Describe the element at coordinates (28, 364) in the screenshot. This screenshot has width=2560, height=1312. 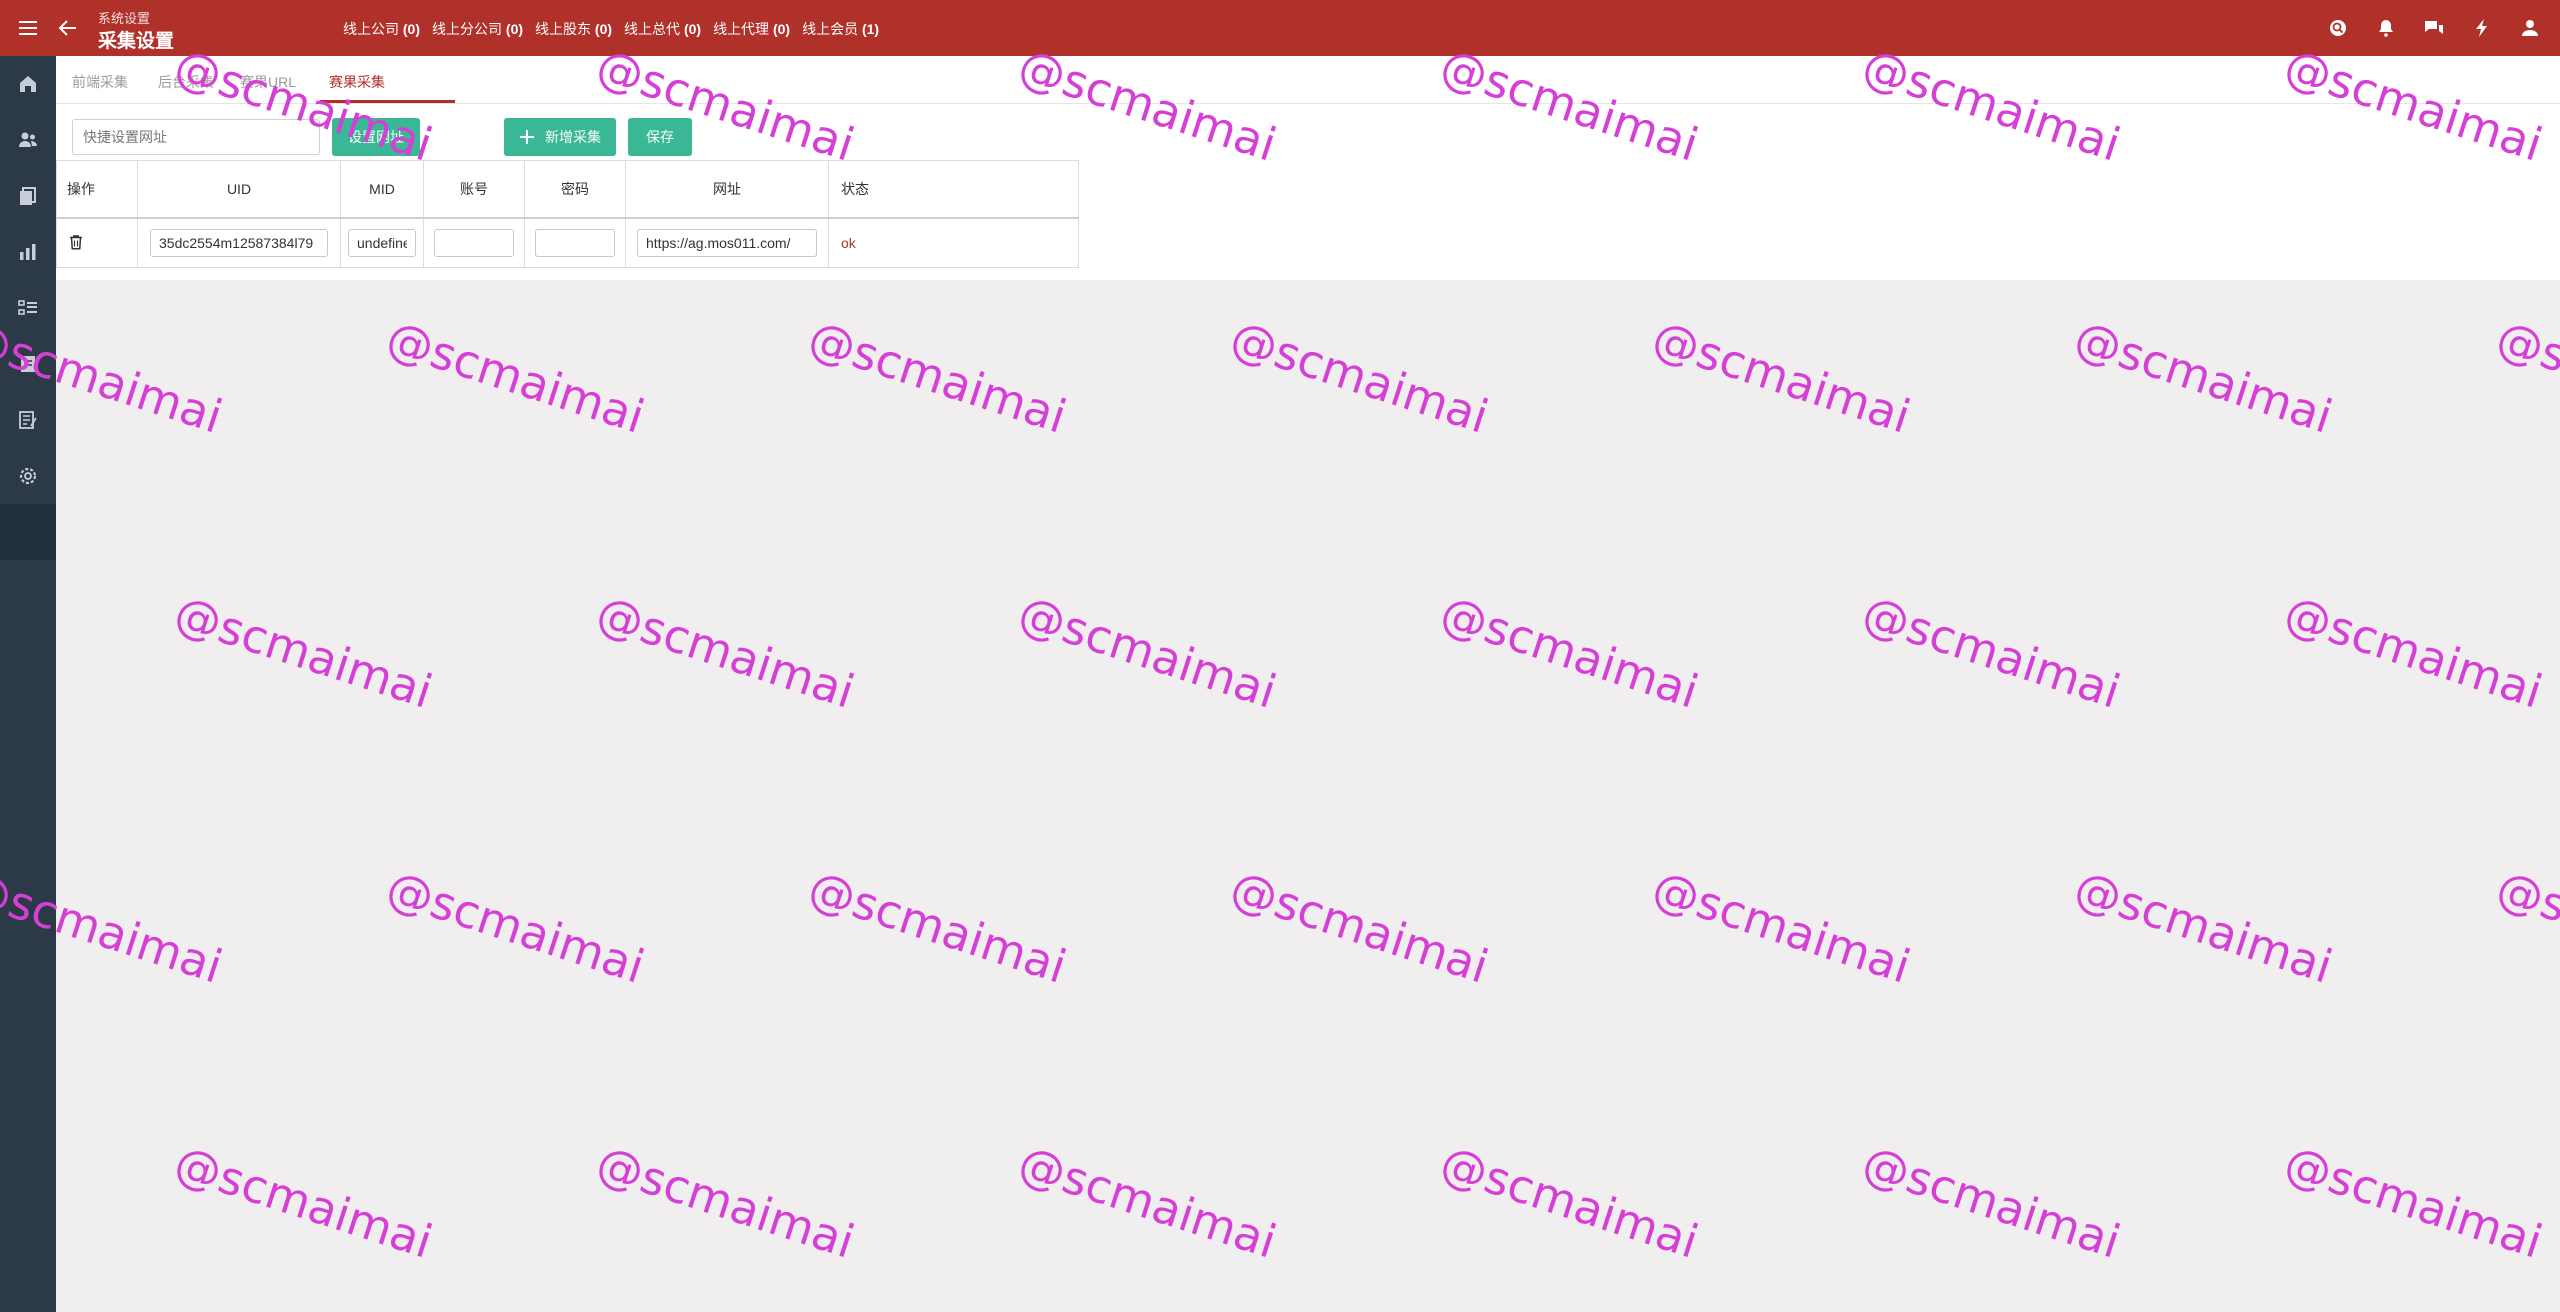
I see `report-icon` at that location.